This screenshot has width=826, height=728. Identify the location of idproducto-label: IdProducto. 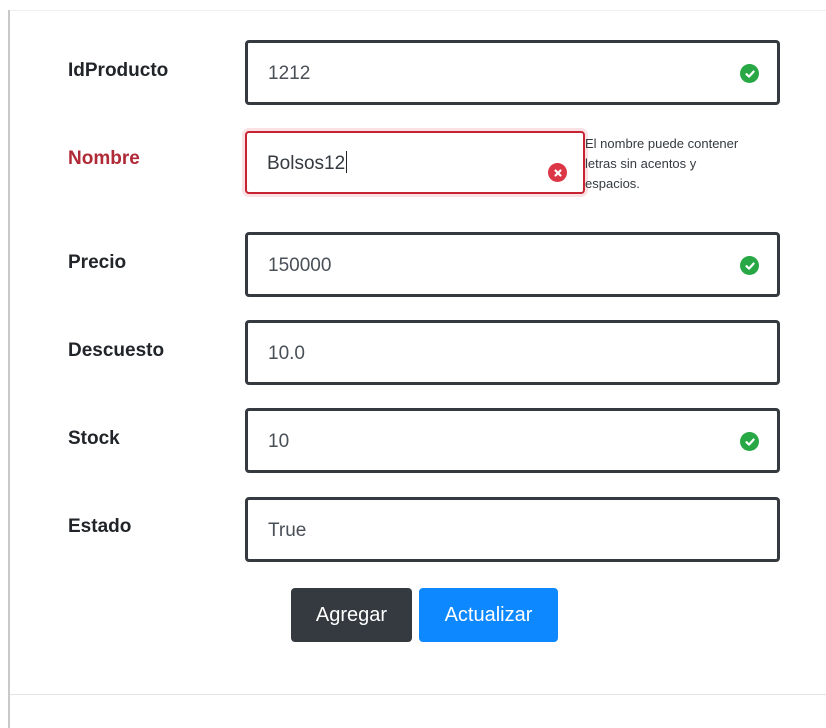
(118, 70).